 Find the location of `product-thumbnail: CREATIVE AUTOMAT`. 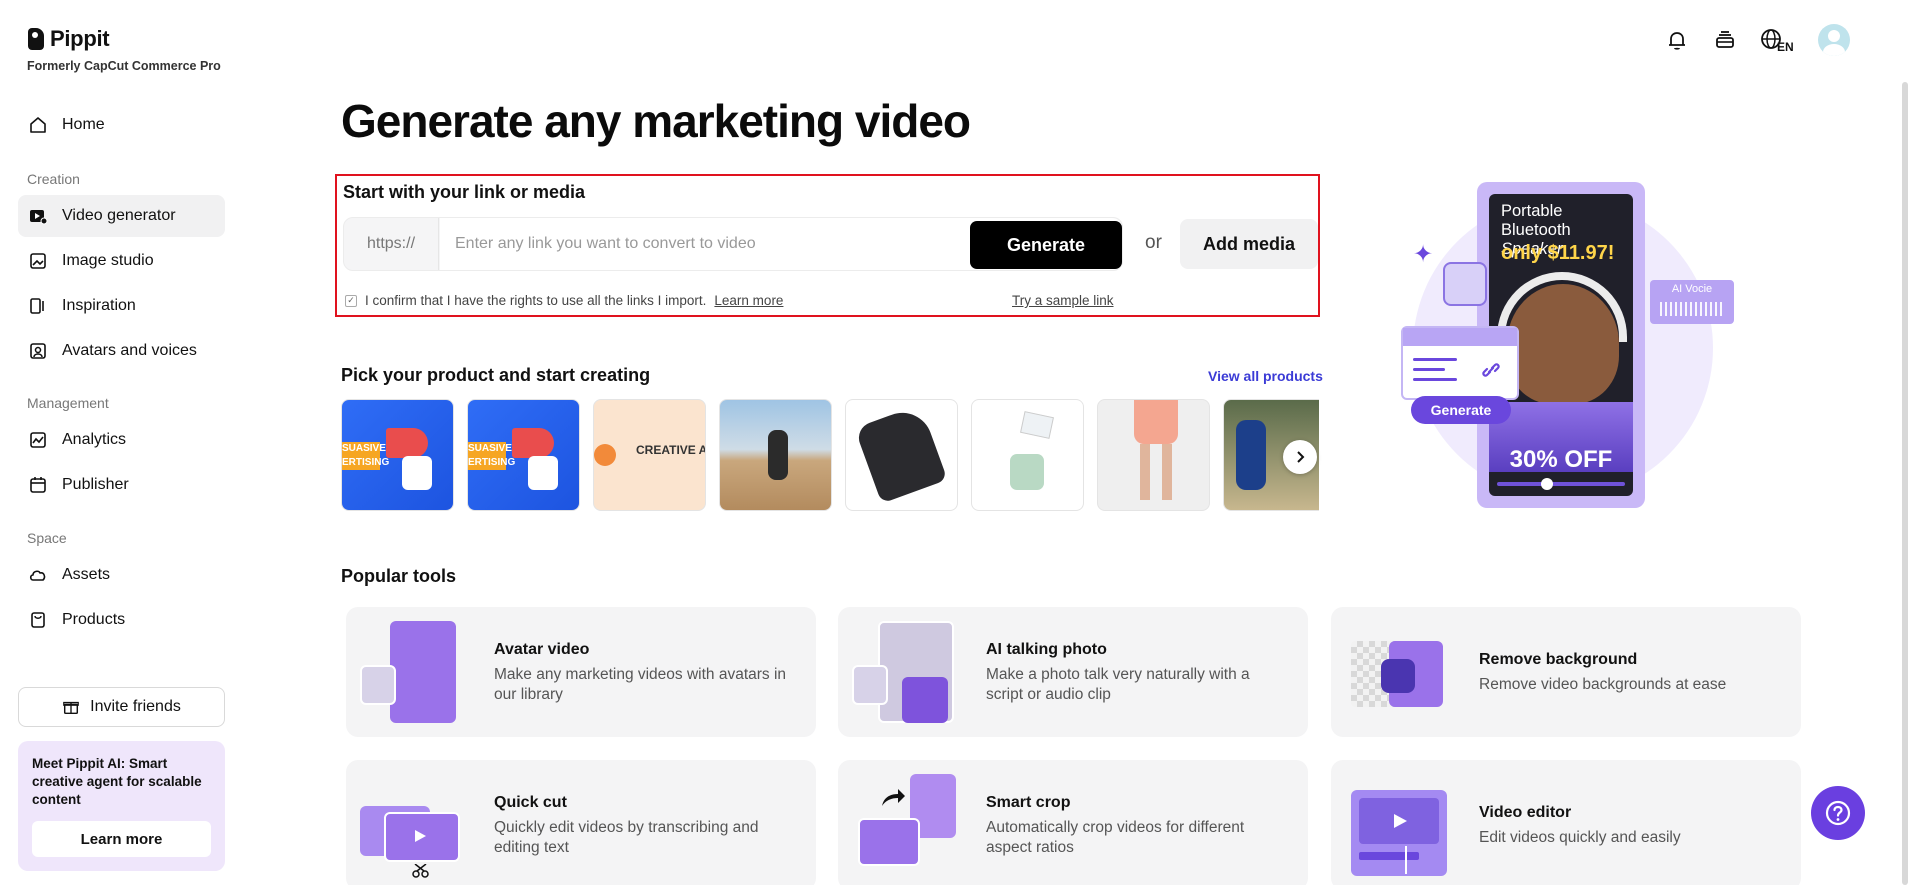

product-thumbnail: CREATIVE AUTOMAT is located at coordinates (649, 455).